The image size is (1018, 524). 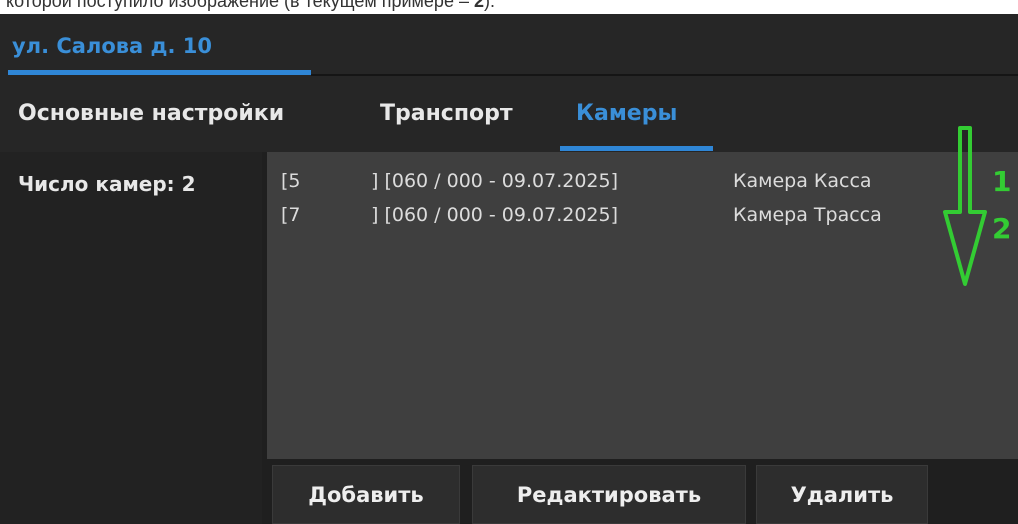 I want to click on delete-button: Удалить, so click(x=842, y=494).